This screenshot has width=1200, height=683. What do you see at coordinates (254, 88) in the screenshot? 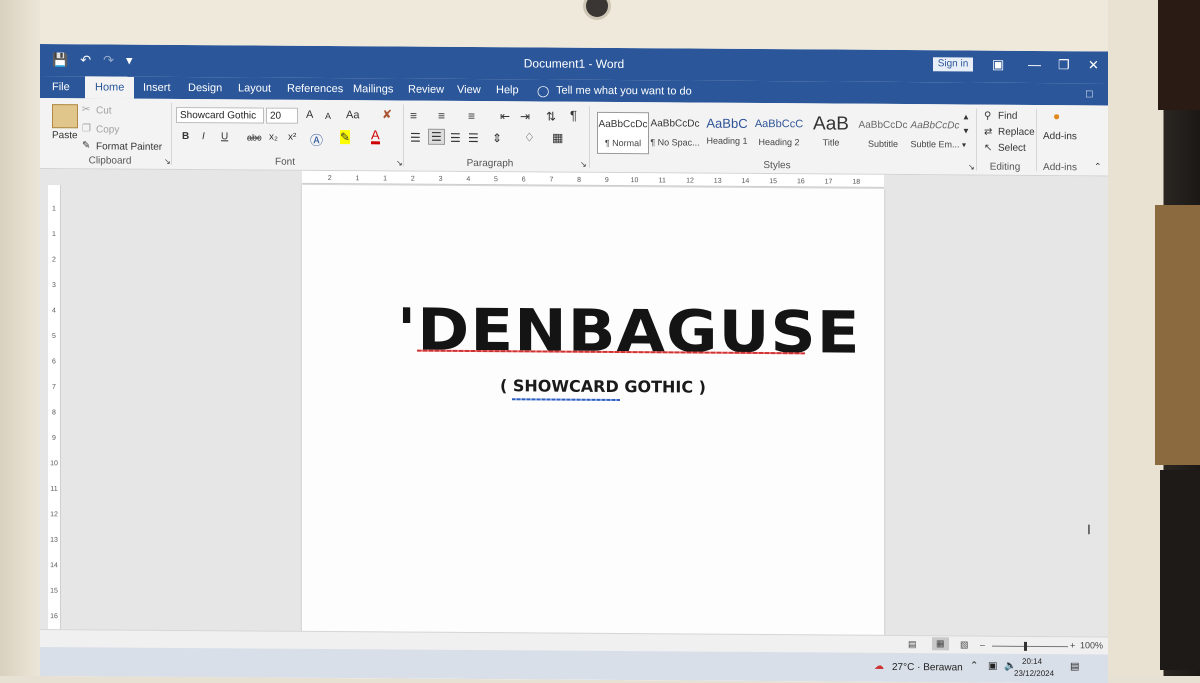
I see `tab-layout: Layout` at bounding box center [254, 88].